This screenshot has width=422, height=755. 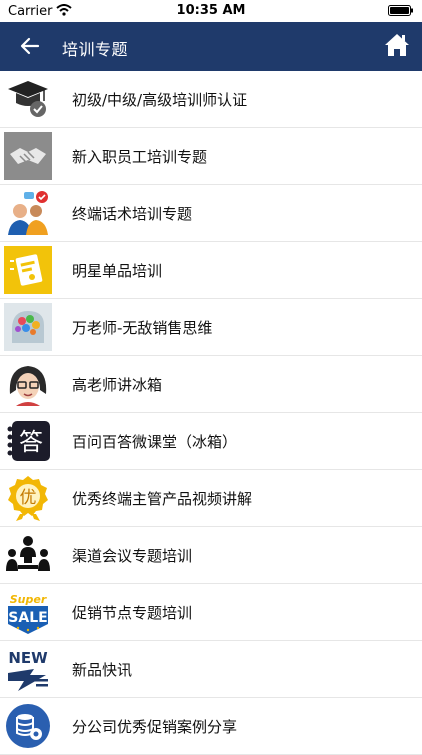 I want to click on navigation-bar: 培训专题, so click(x=211, y=46).